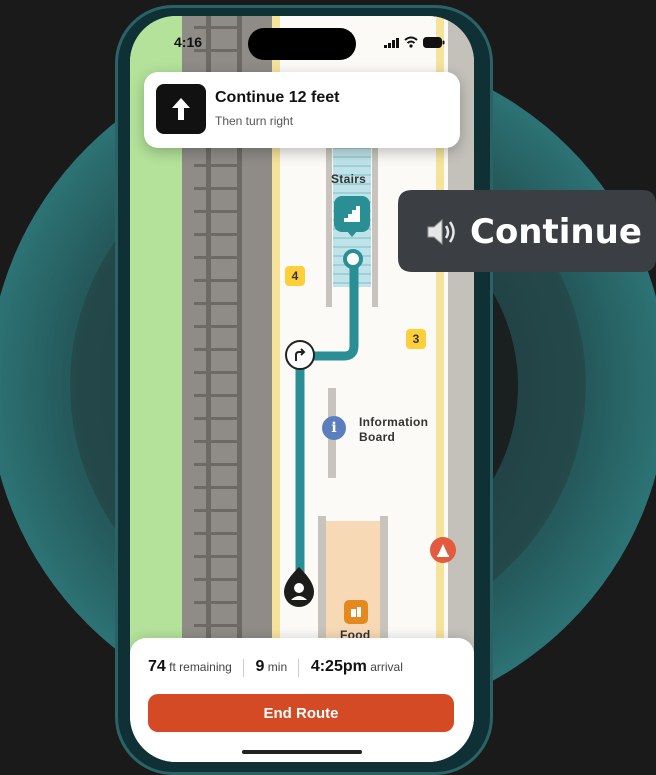 This screenshot has height=775, width=656. Describe the element at coordinates (301, 713) in the screenshot. I see `end-route-button: End Route` at that location.